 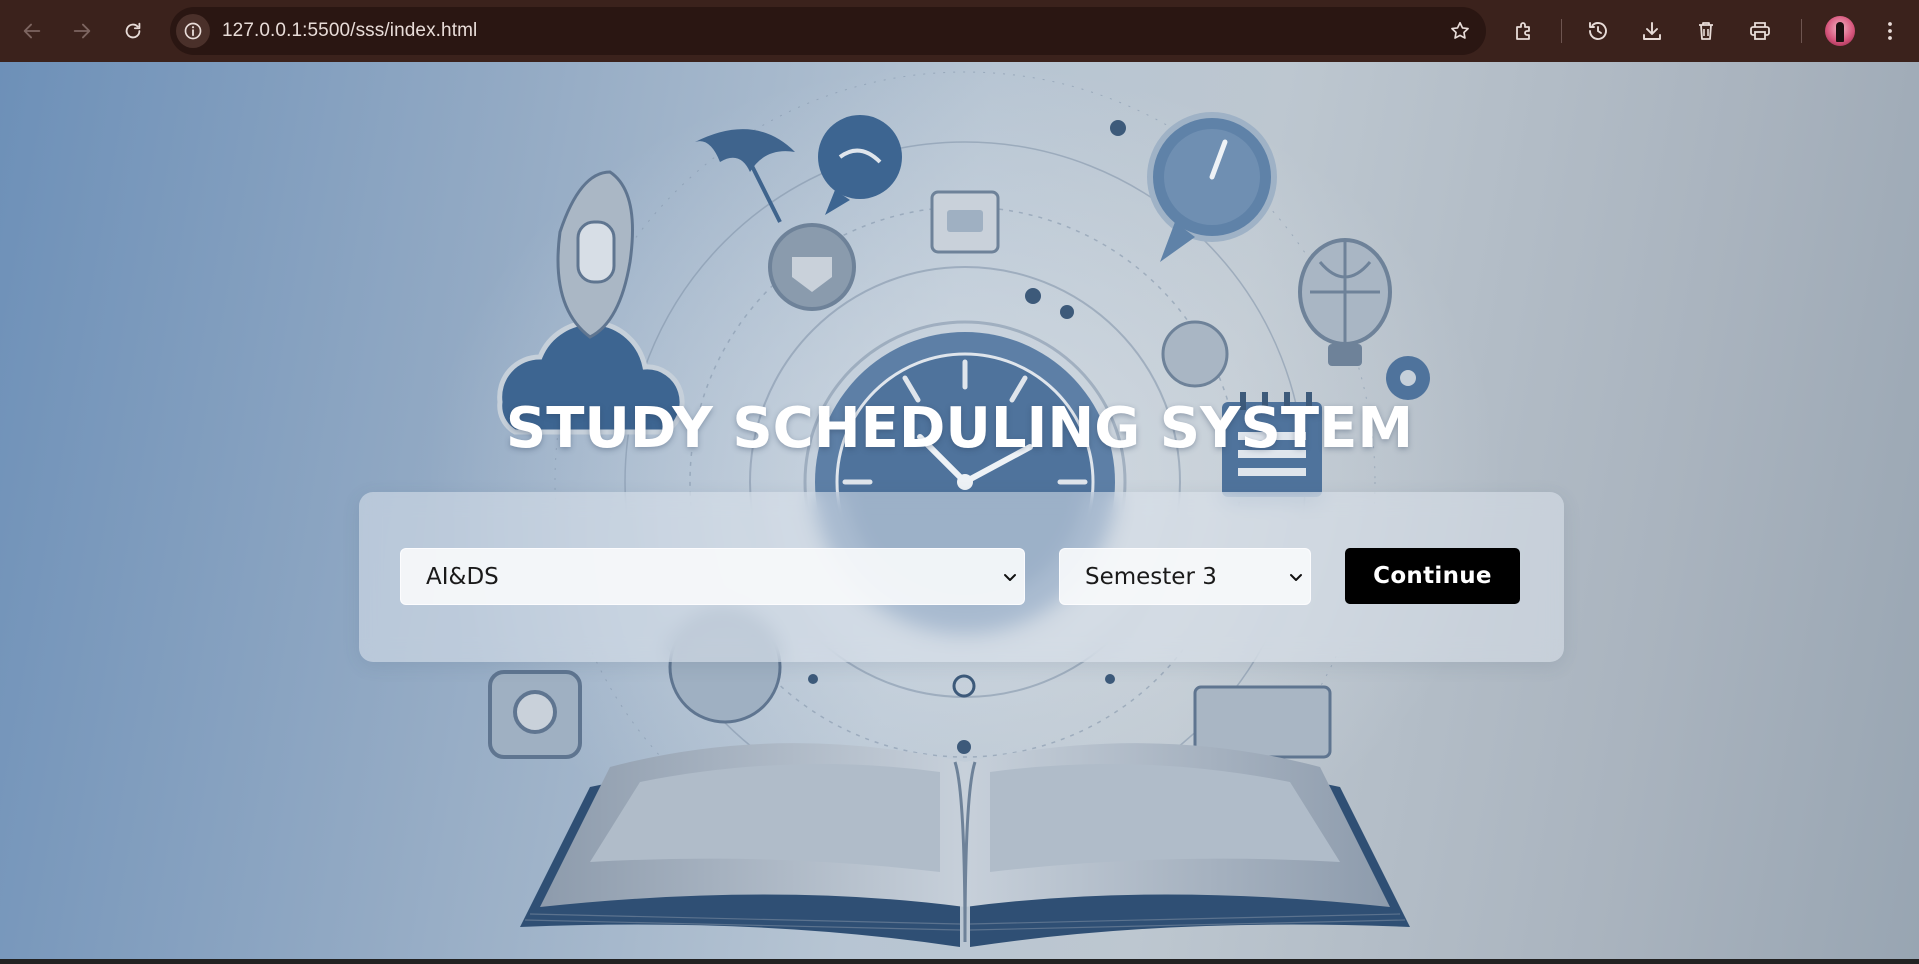 I want to click on forward-button, so click(x=82, y=31).